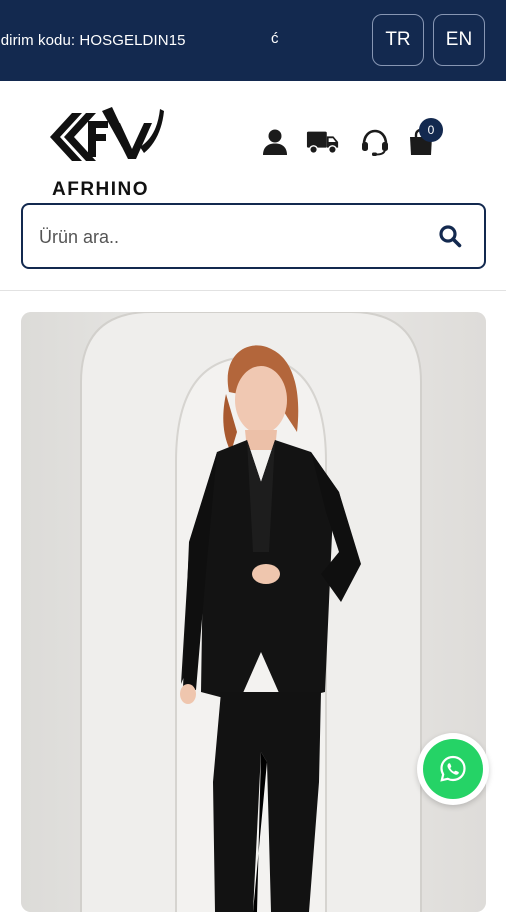 The height and width of the screenshot is (912, 506). I want to click on announcement-bar: ındirim kodu: HOSGELDIN15 ć TR EN, so click(253, 40).